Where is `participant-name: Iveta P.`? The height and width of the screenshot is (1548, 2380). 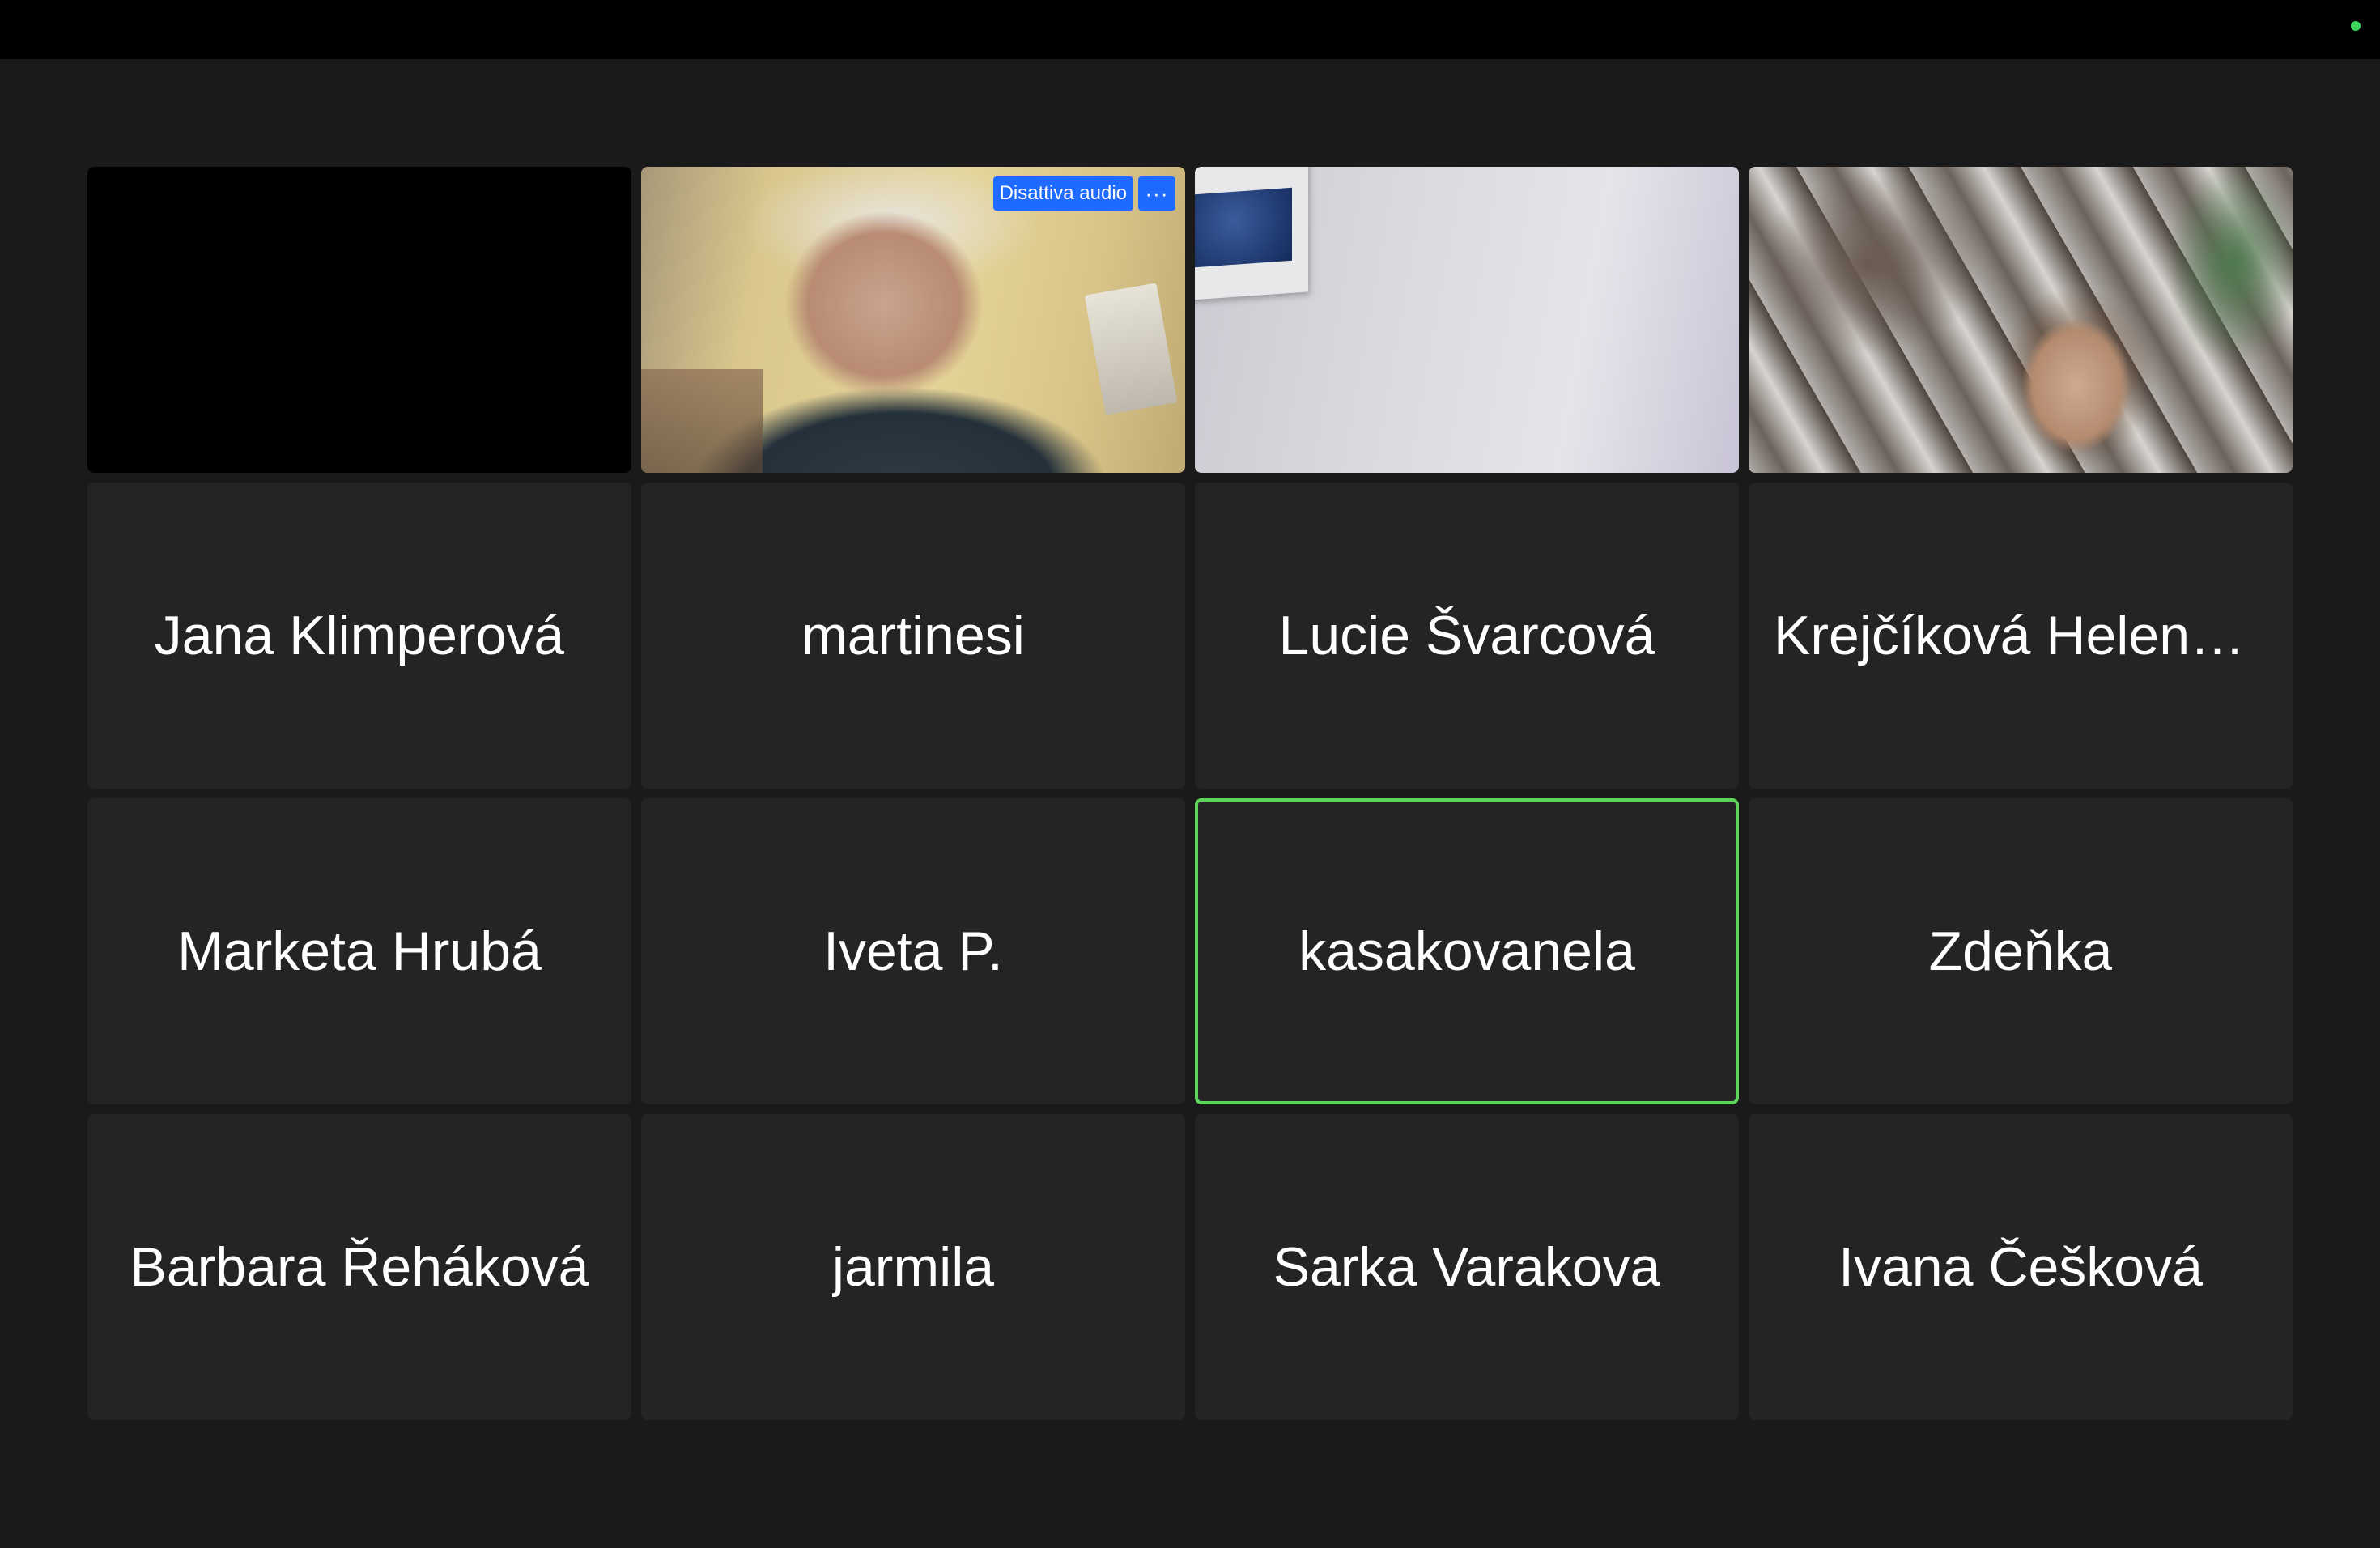 participant-name: Iveta P. is located at coordinates (913, 951).